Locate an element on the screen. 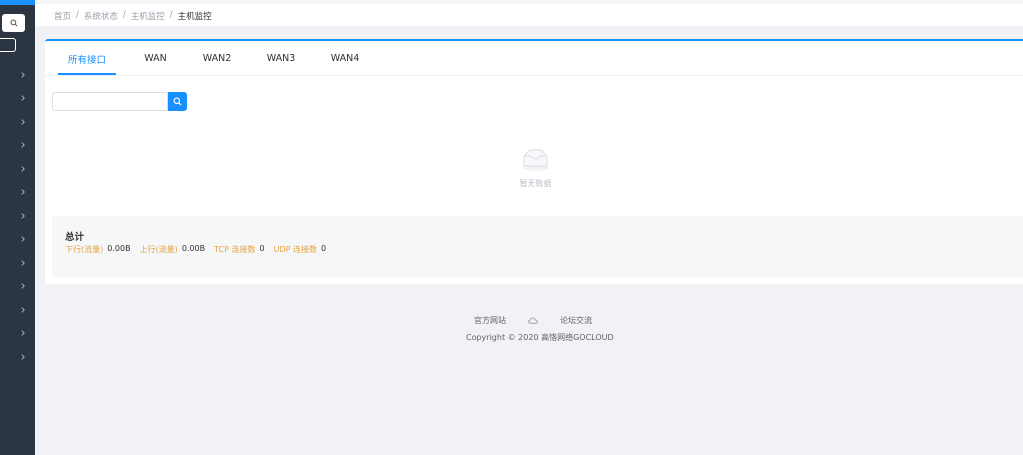 The width and height of the screenshot is (1023, 455). upload-traffic-label: 上行(流量) is located at coordinates (158, 249).